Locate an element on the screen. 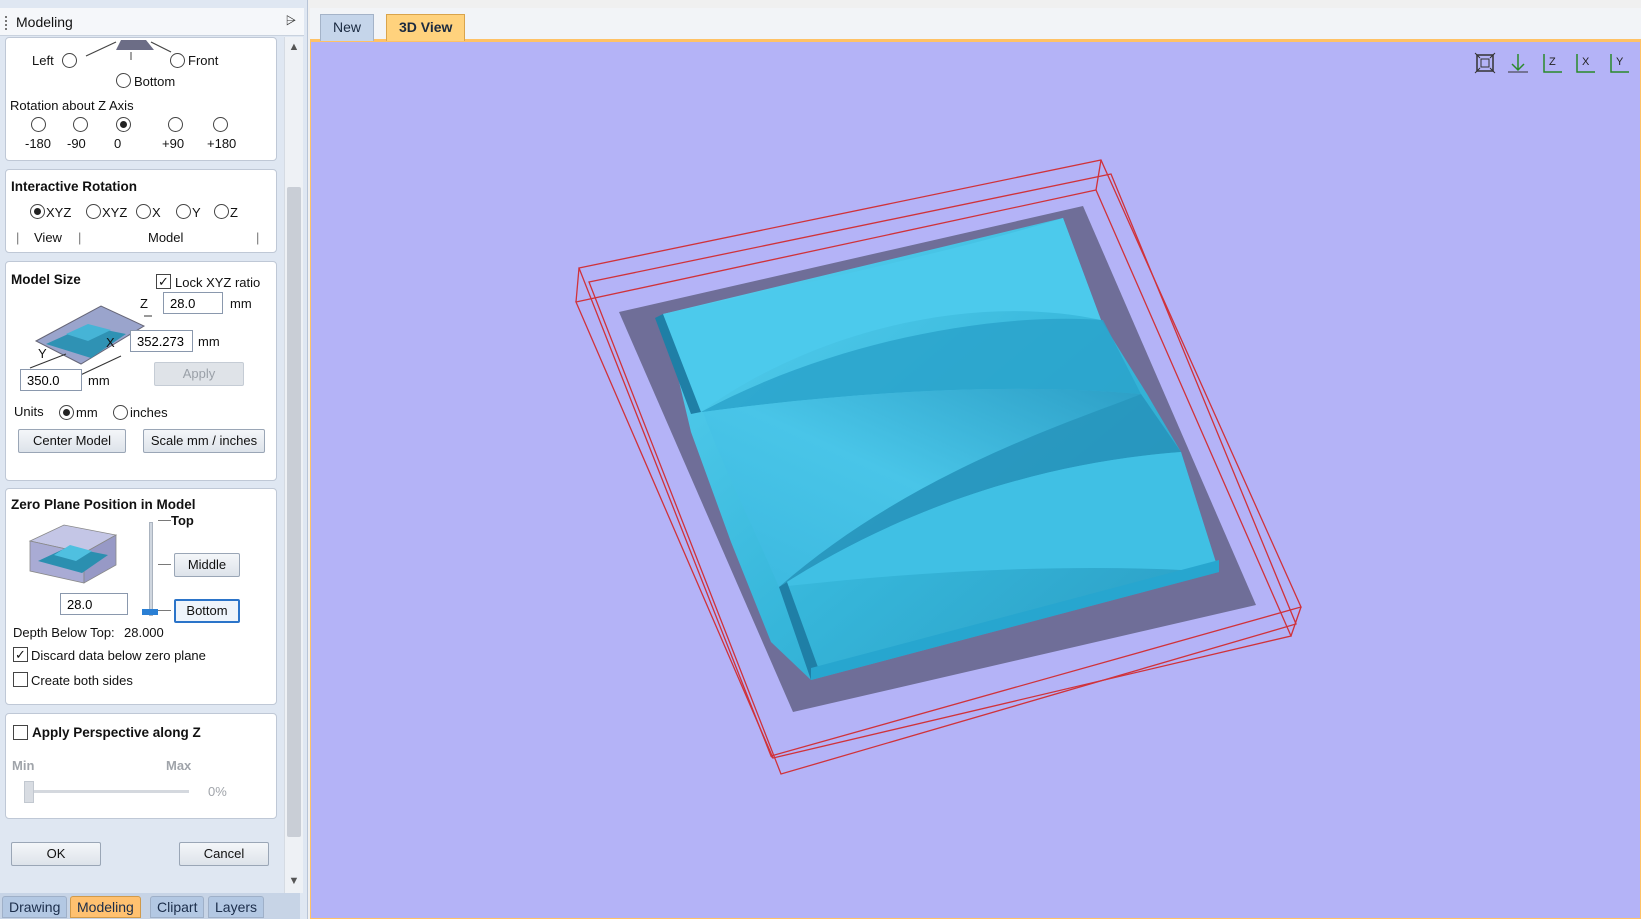  tab-layers: Layers is located at coordinates (236, 907).